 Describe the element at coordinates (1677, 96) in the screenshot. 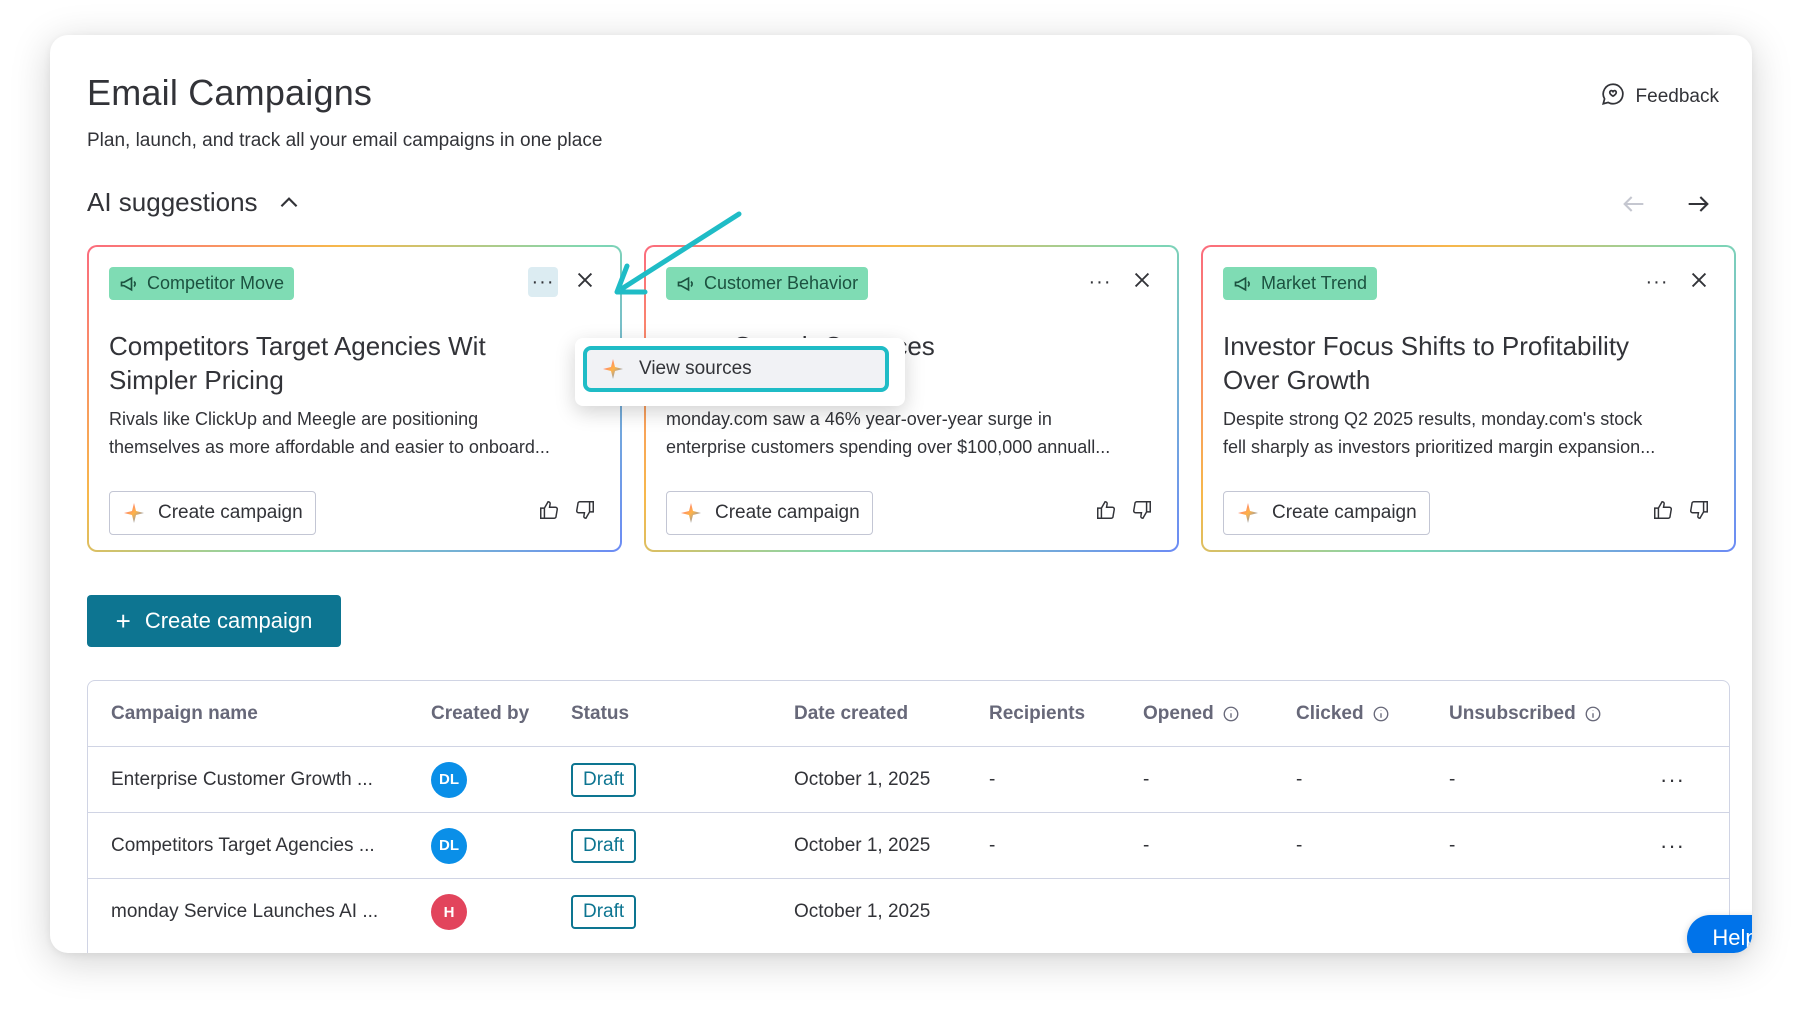

I see `feedback-label: Feedback` at that location.